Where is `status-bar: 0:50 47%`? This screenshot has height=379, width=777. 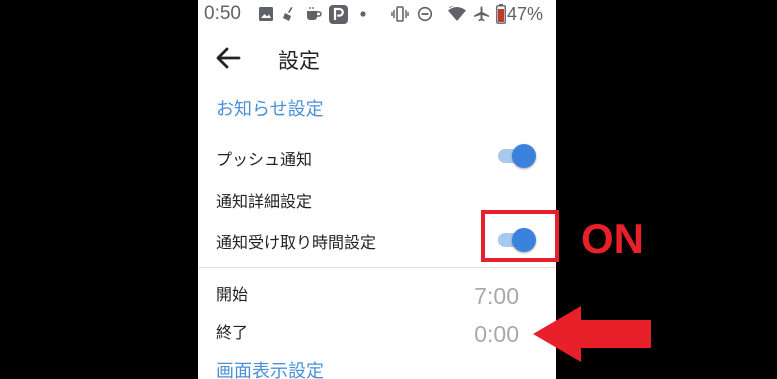
status-bar: 0:50 47% is located at coordinates (377, 15).